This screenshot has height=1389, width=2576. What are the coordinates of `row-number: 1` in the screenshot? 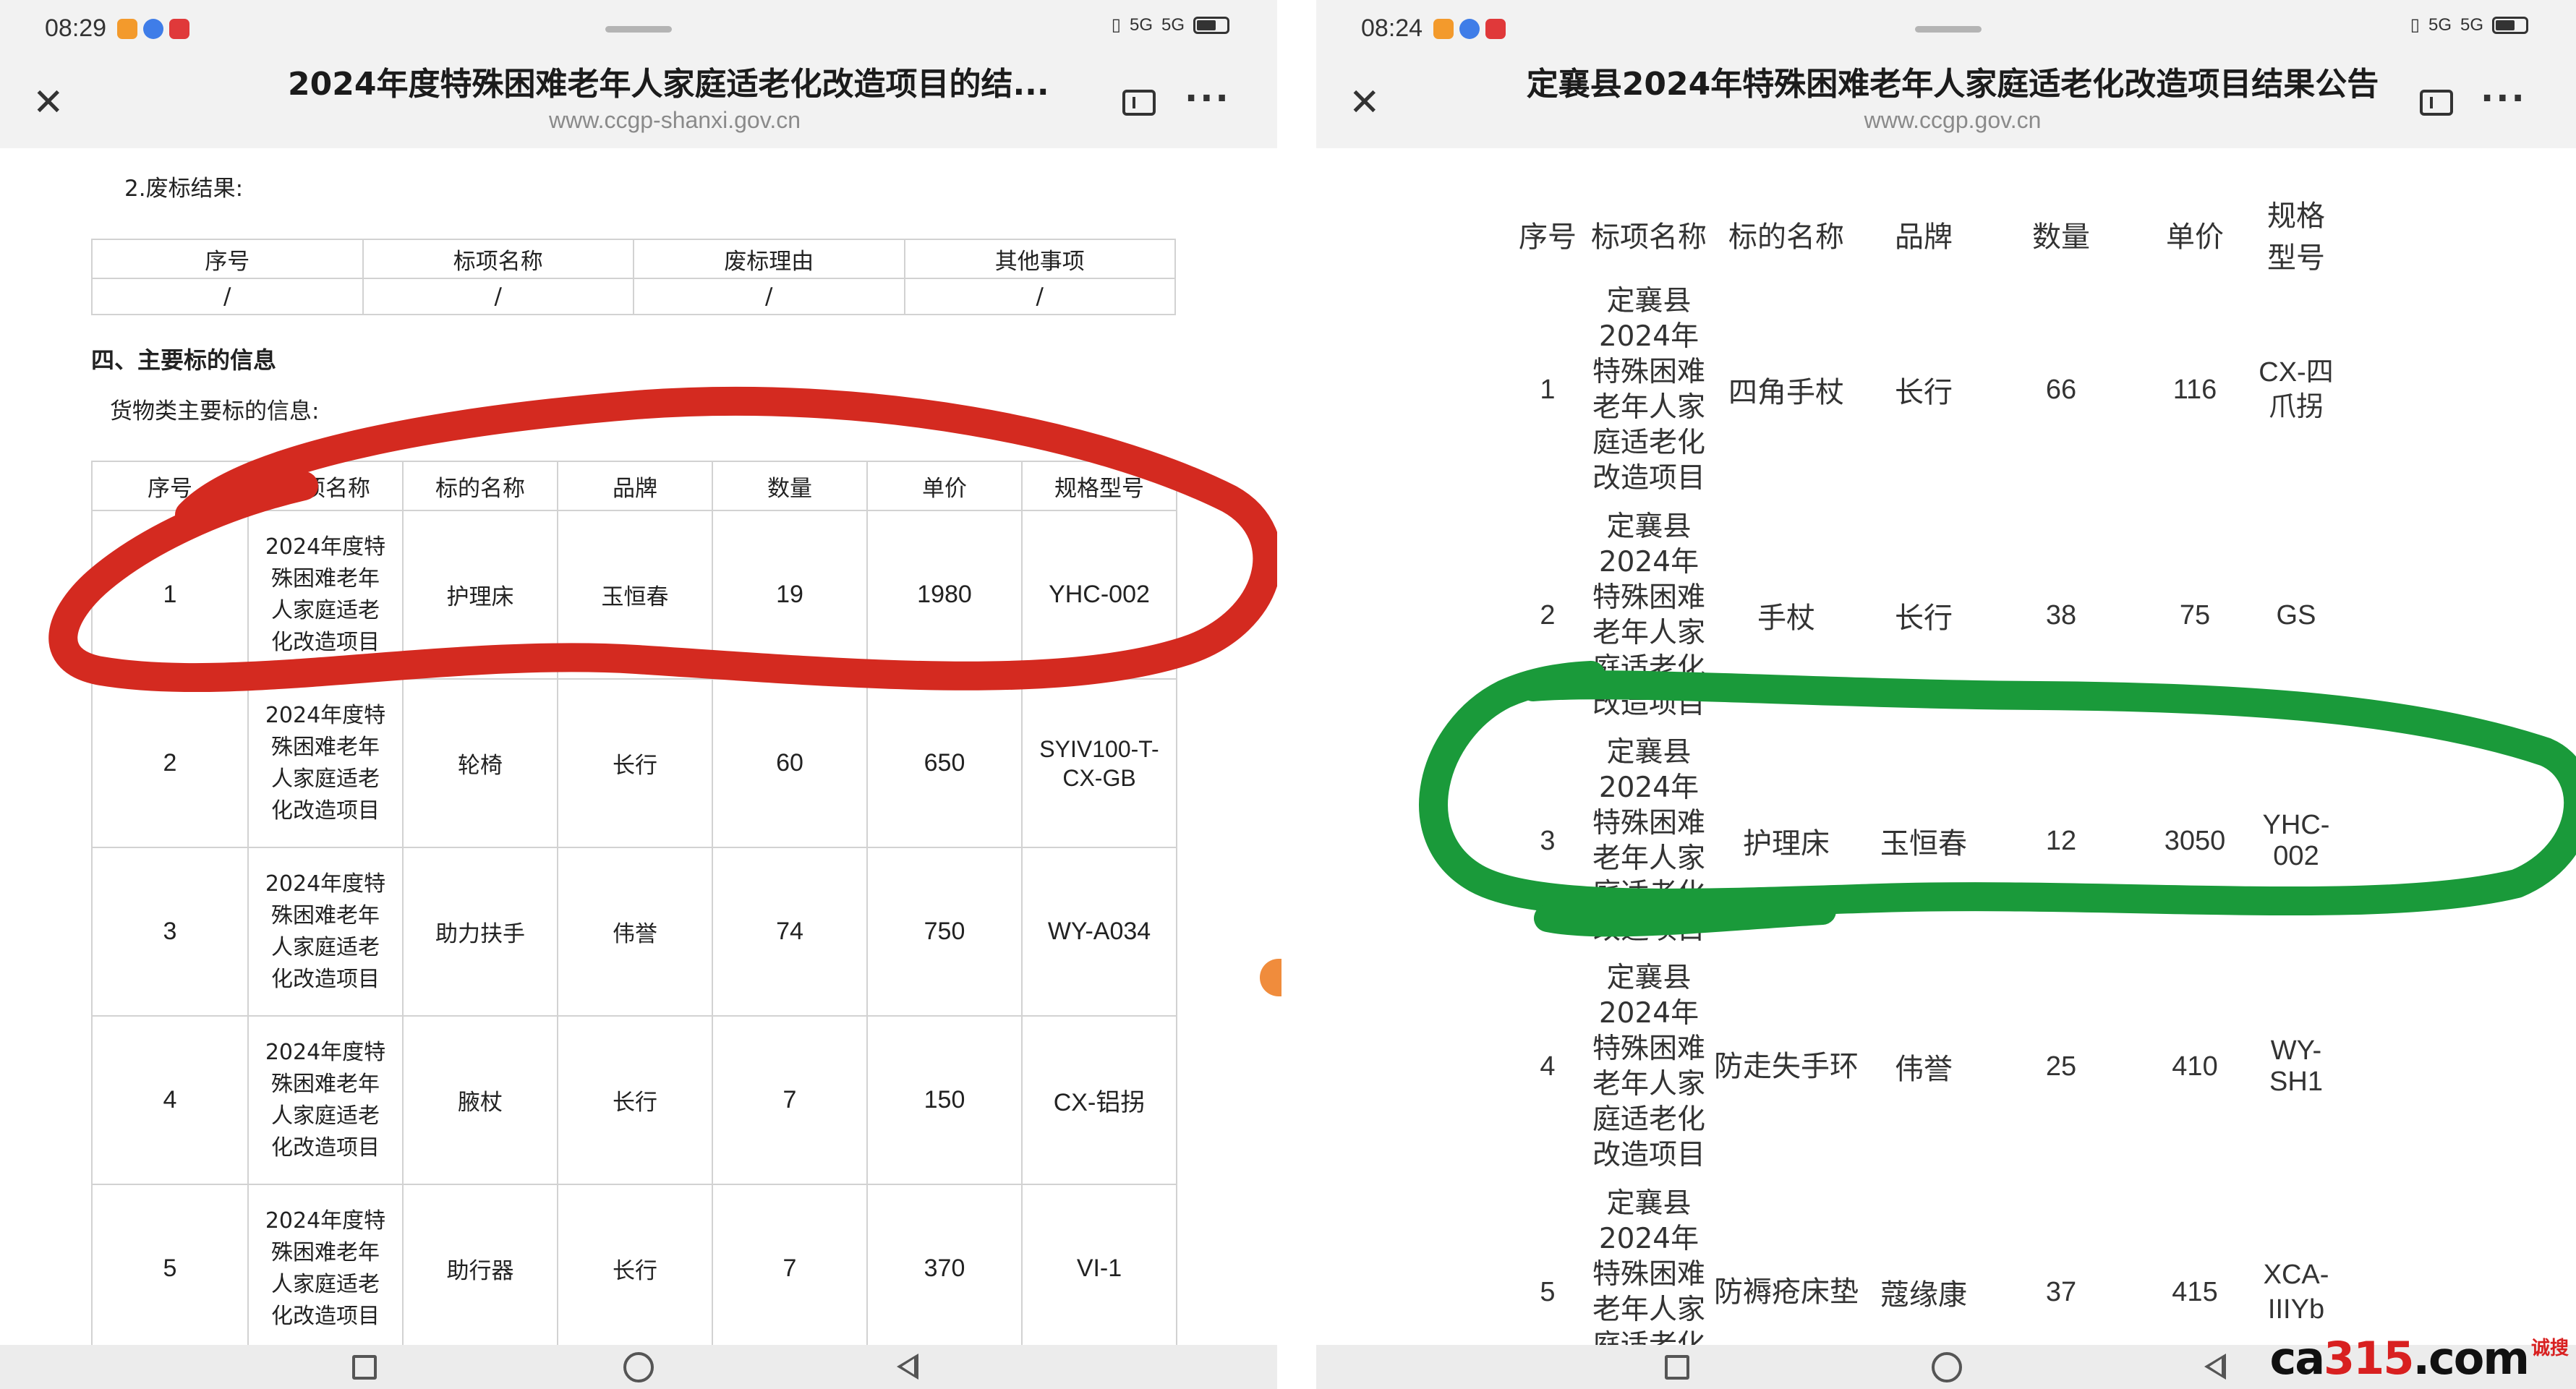 It's located at (170, 595).